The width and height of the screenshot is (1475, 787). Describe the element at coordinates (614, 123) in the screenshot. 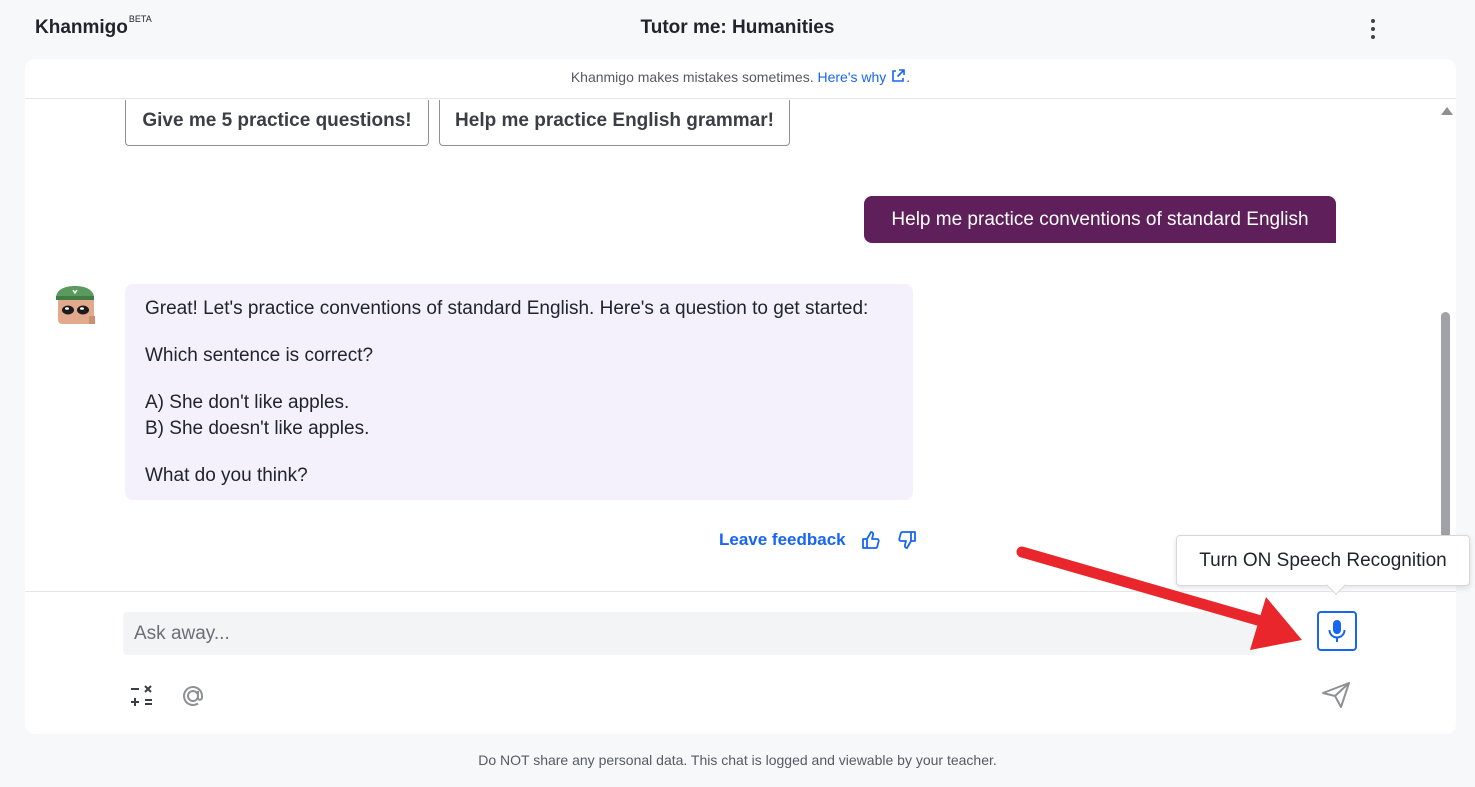

I see `suggestion-english-grammar-button: Help me practice English grammar!` at that location.